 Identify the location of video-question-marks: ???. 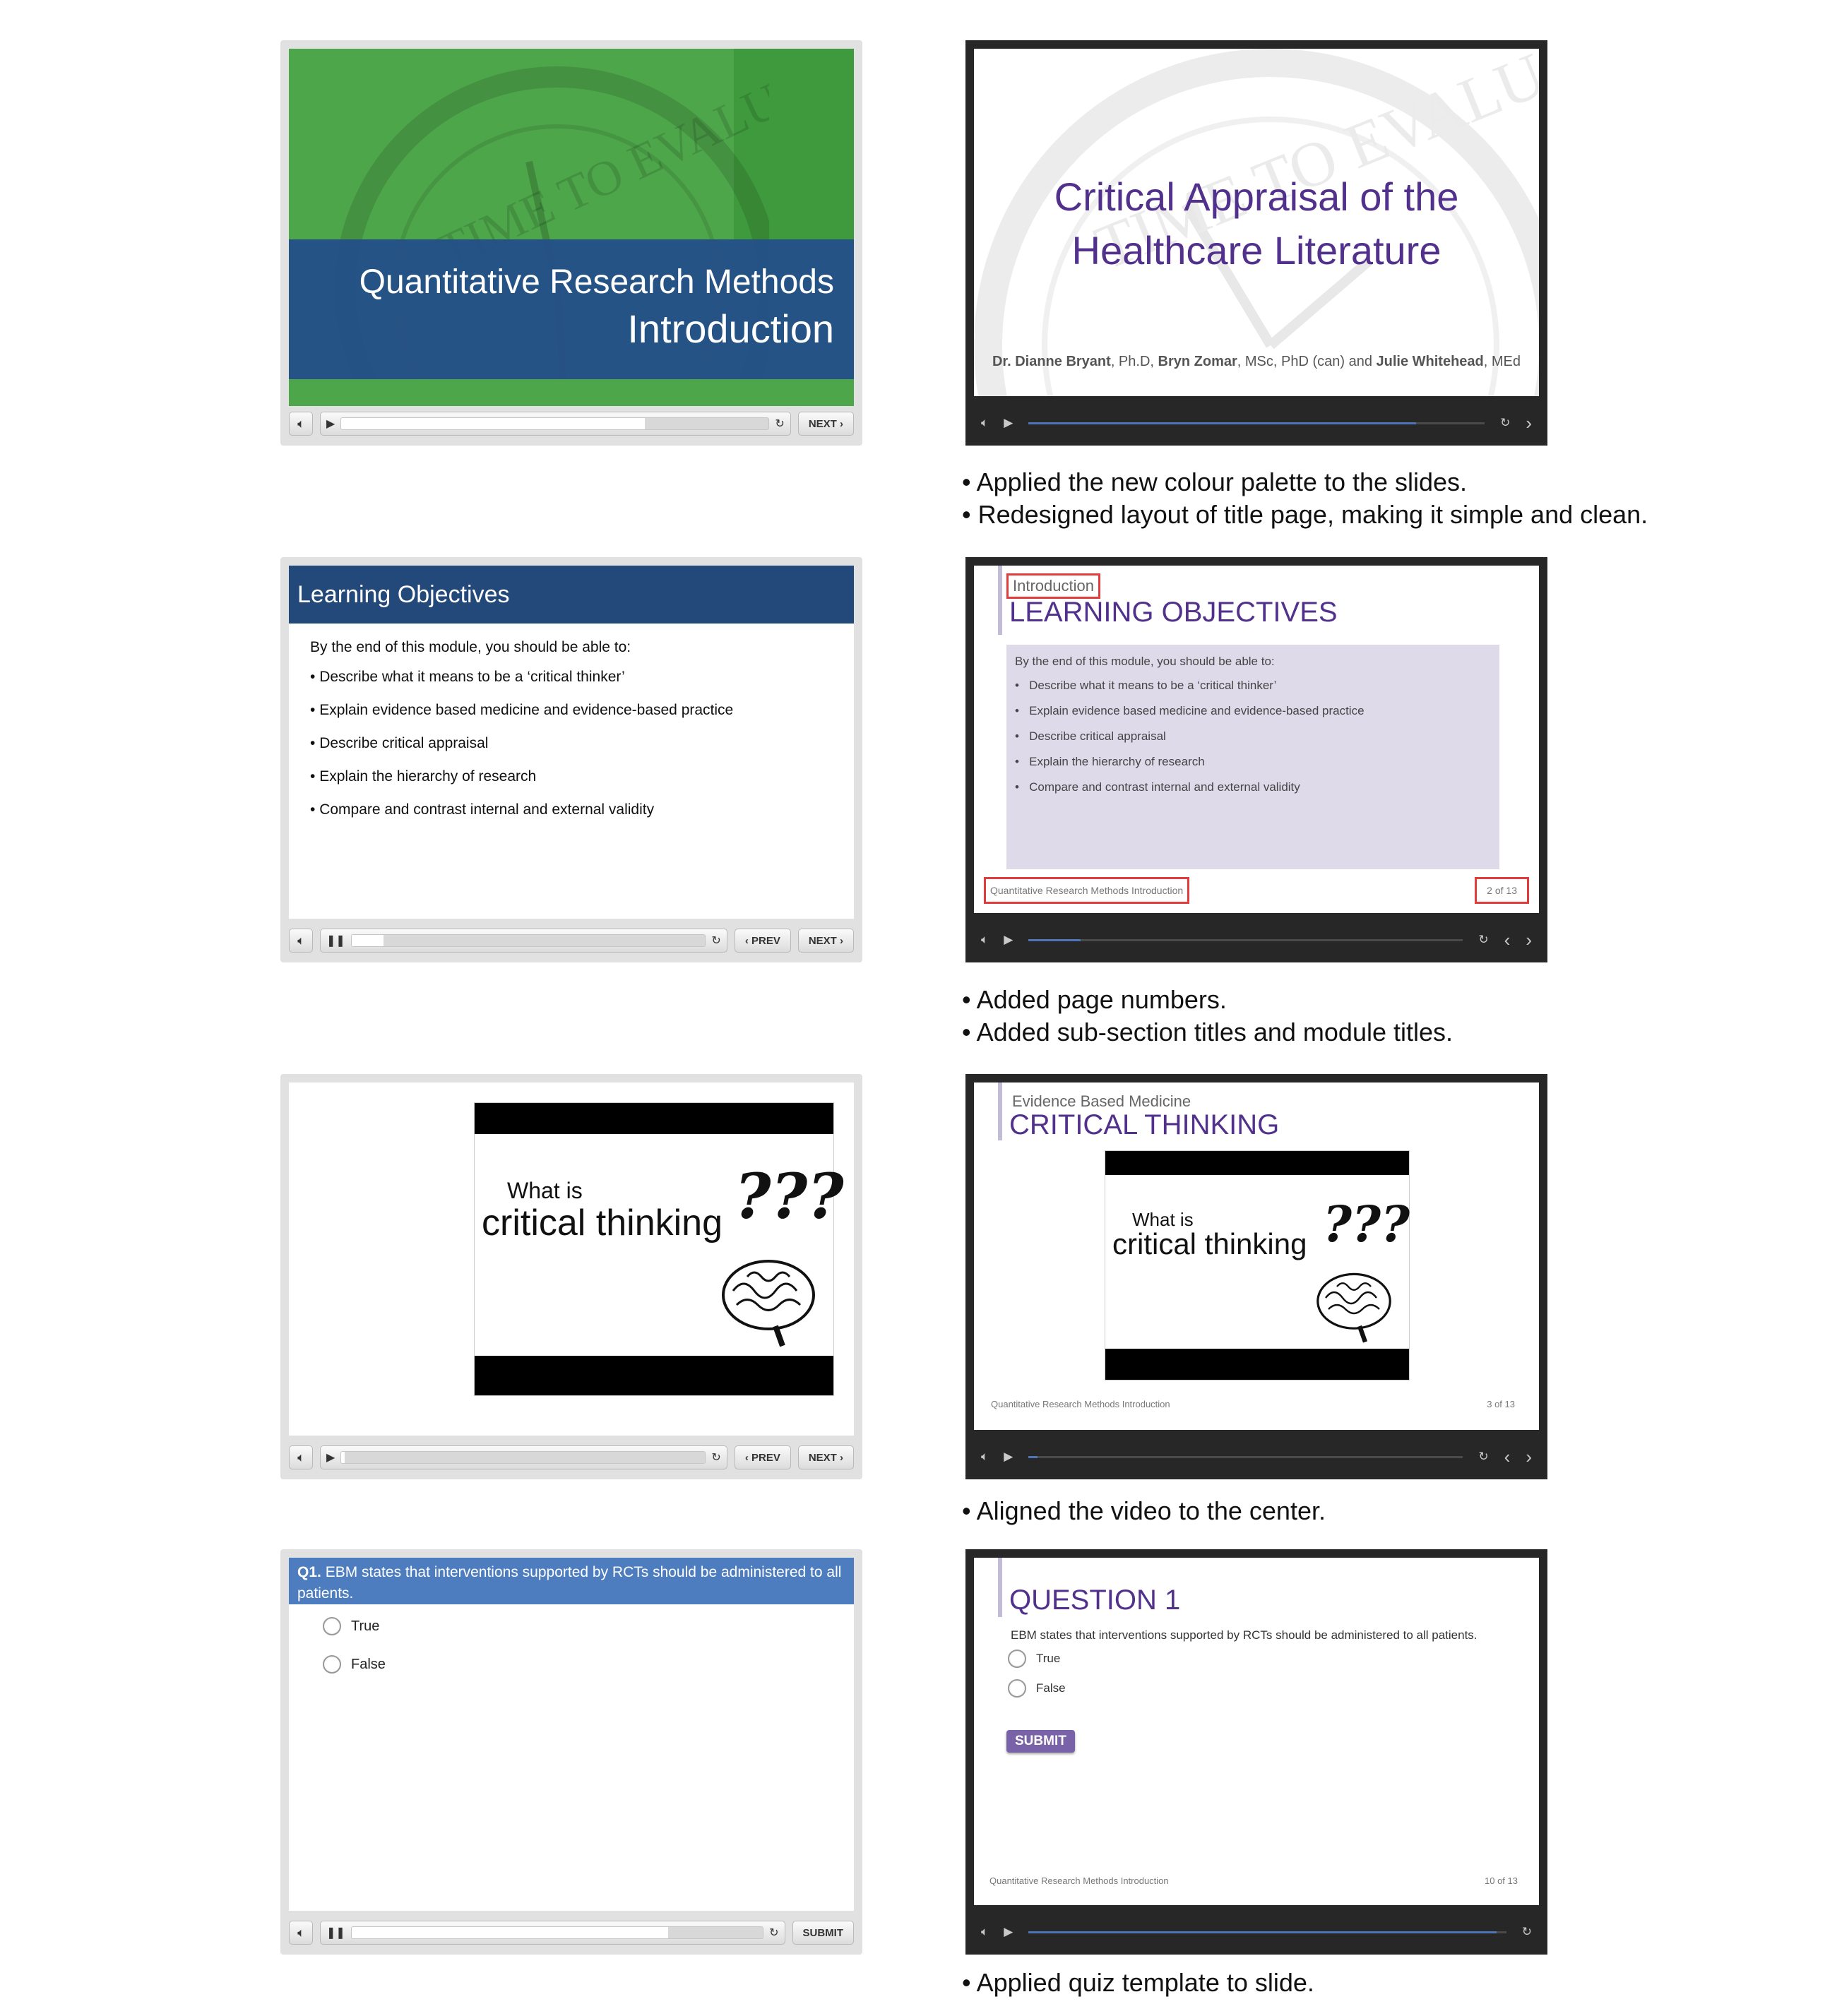
(1366, 1224).